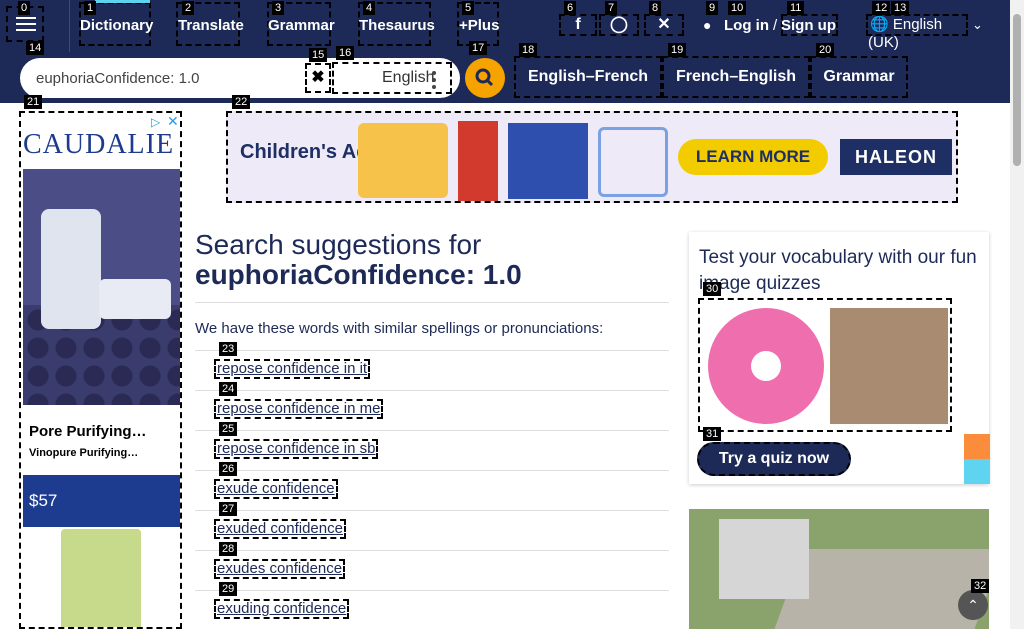 Image resolution: width=1024 pixels, height=629 pixels. Describe the element at coordinates (228, 389) in the screenshot. I see `marker-24: 24` at that location.